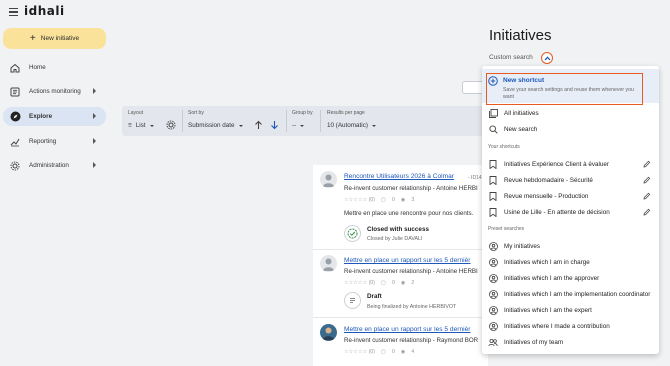  I want to click on search-icon, so click(493, 129).